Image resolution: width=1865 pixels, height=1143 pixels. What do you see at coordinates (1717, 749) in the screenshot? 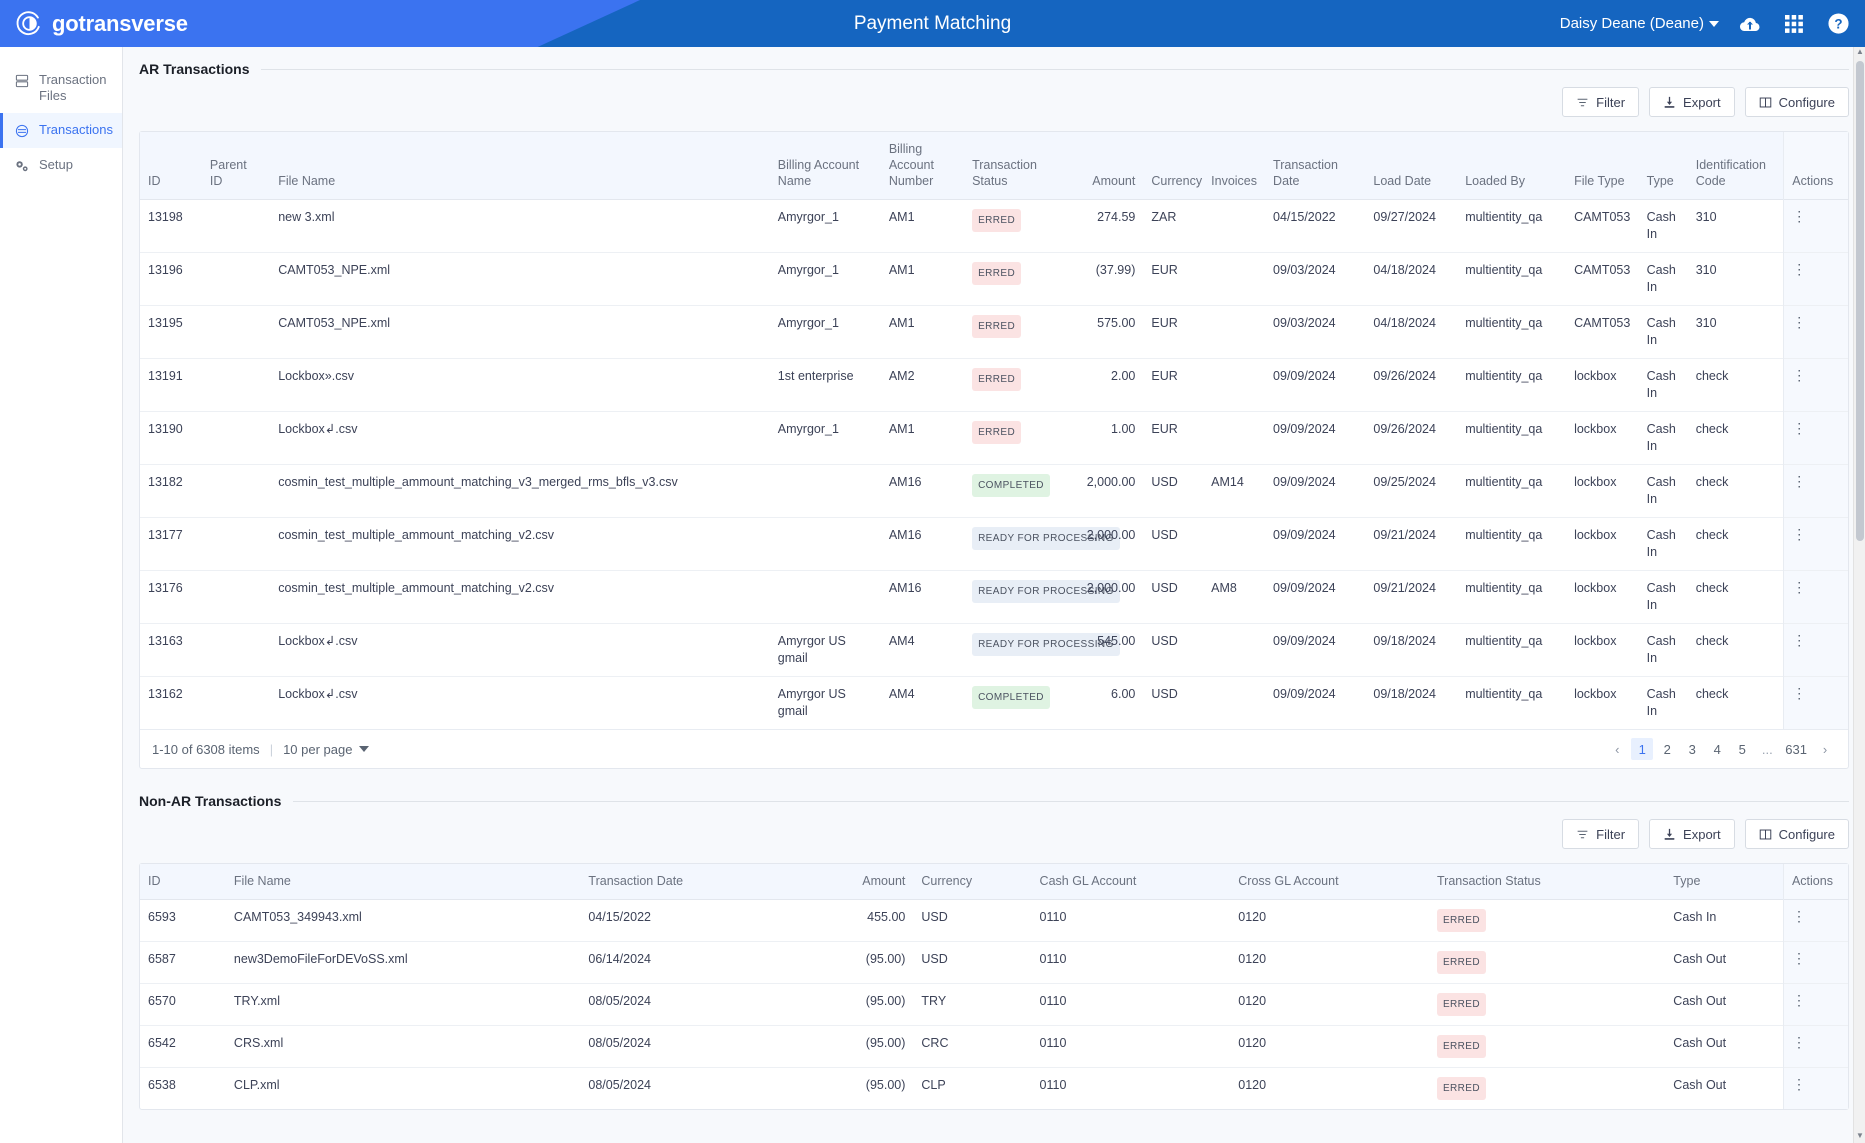
I see `pager-page: 4` at bounding box center [1717, 749].